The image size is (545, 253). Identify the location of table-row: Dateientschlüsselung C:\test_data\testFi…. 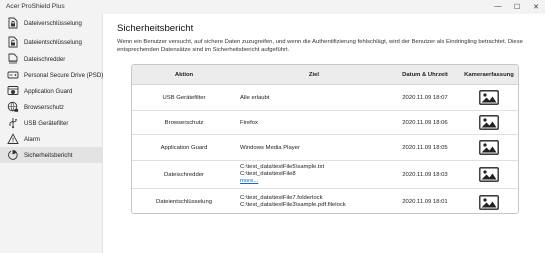
(325, 201).